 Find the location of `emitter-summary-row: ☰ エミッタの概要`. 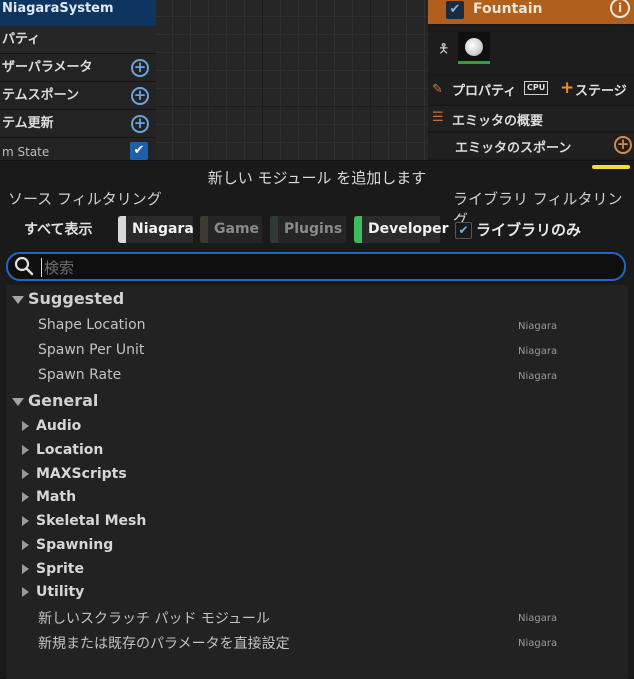

emitter-summary-row: ☰ エミッタの概要 is located at coordinates (531, 118).